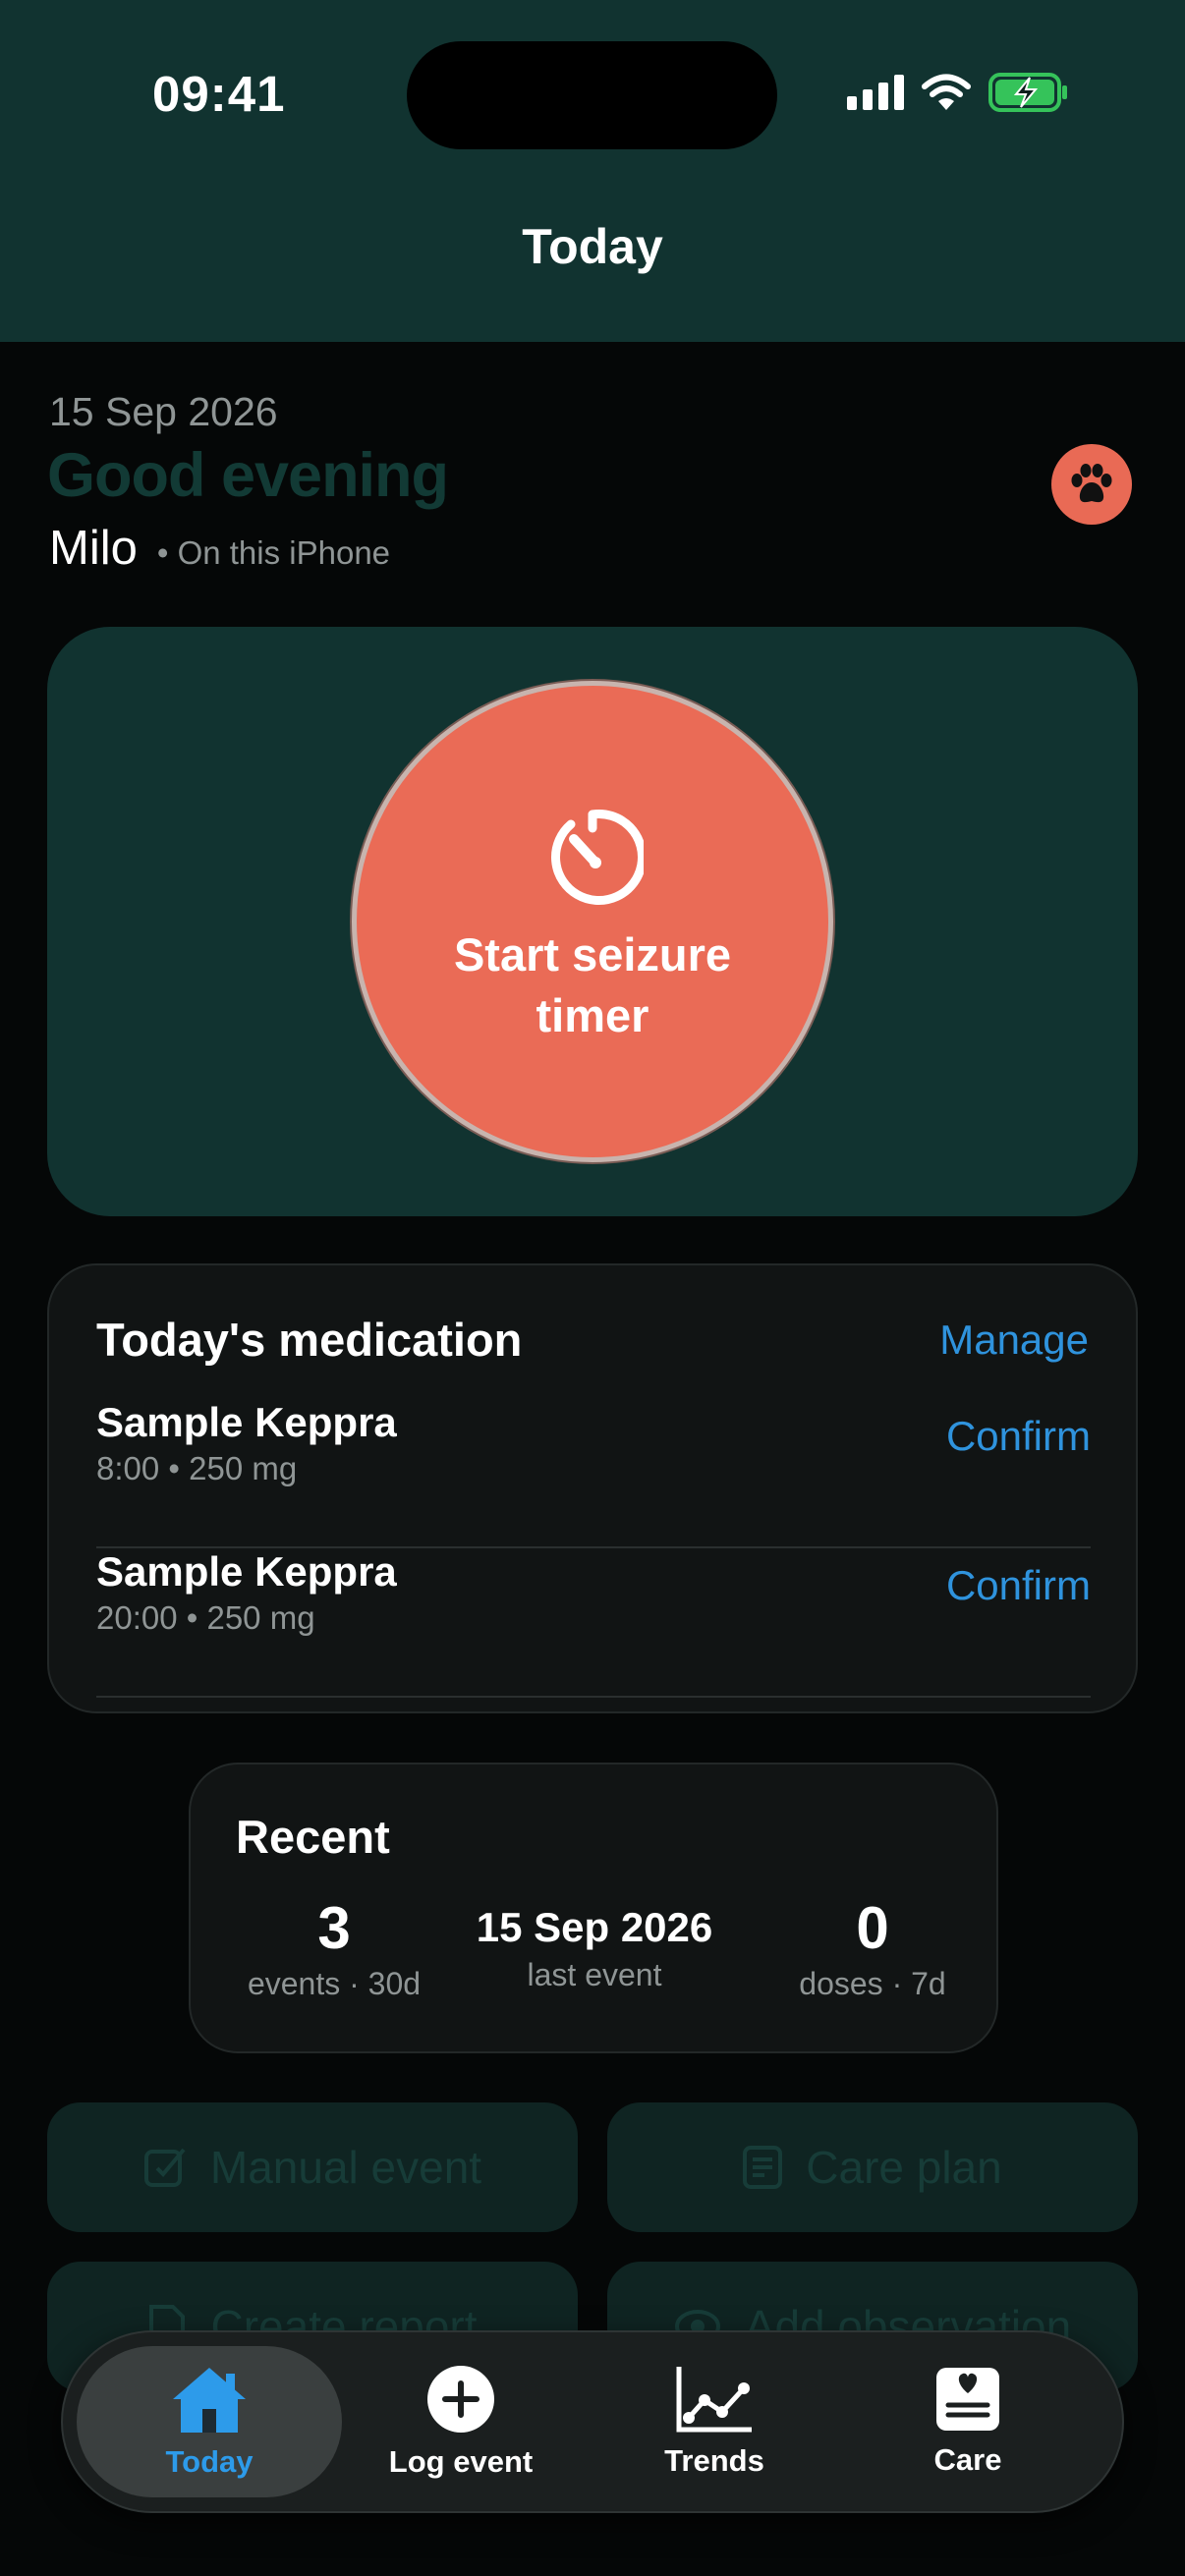 The width and height of the screenshot is (1185, 2576). Describe the element at coordinates (1014, 1340) in the screenshot. I see `manage-medication-link: Manage` at that location.